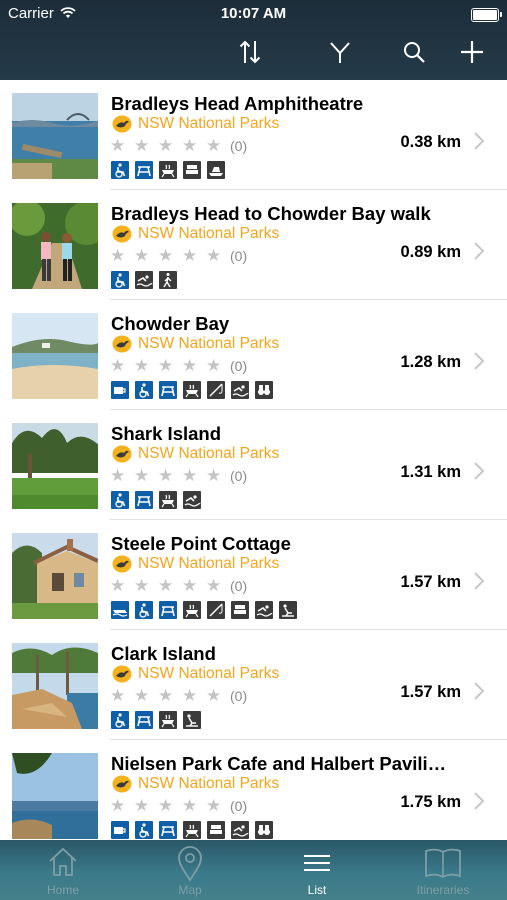  I want to click on filter-icon, so click(340, 52).